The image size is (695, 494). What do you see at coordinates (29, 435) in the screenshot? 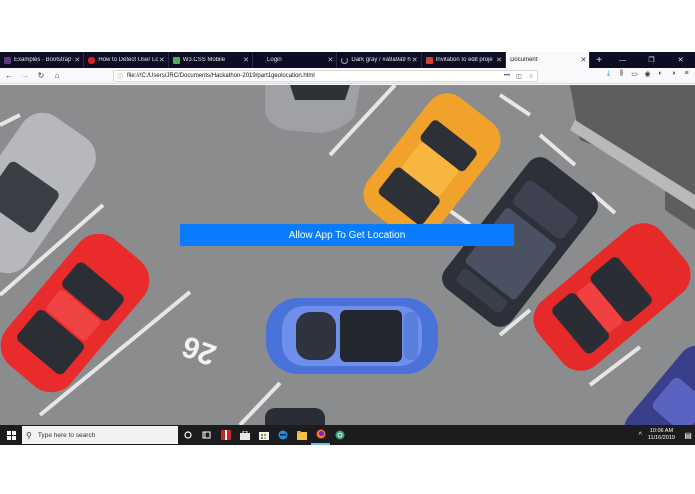
I see `search-icon: ⚲` at bounding box center [29, 435].